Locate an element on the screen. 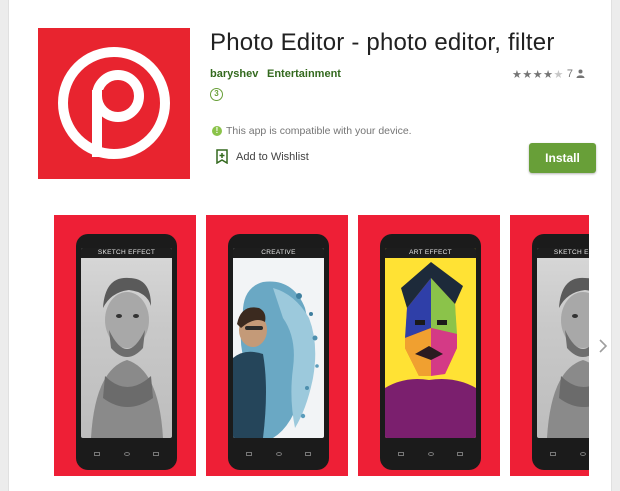 The width and height of the screenshot is (620, 491). content-rating-badge: 3 is located at coordinates (216, 94).